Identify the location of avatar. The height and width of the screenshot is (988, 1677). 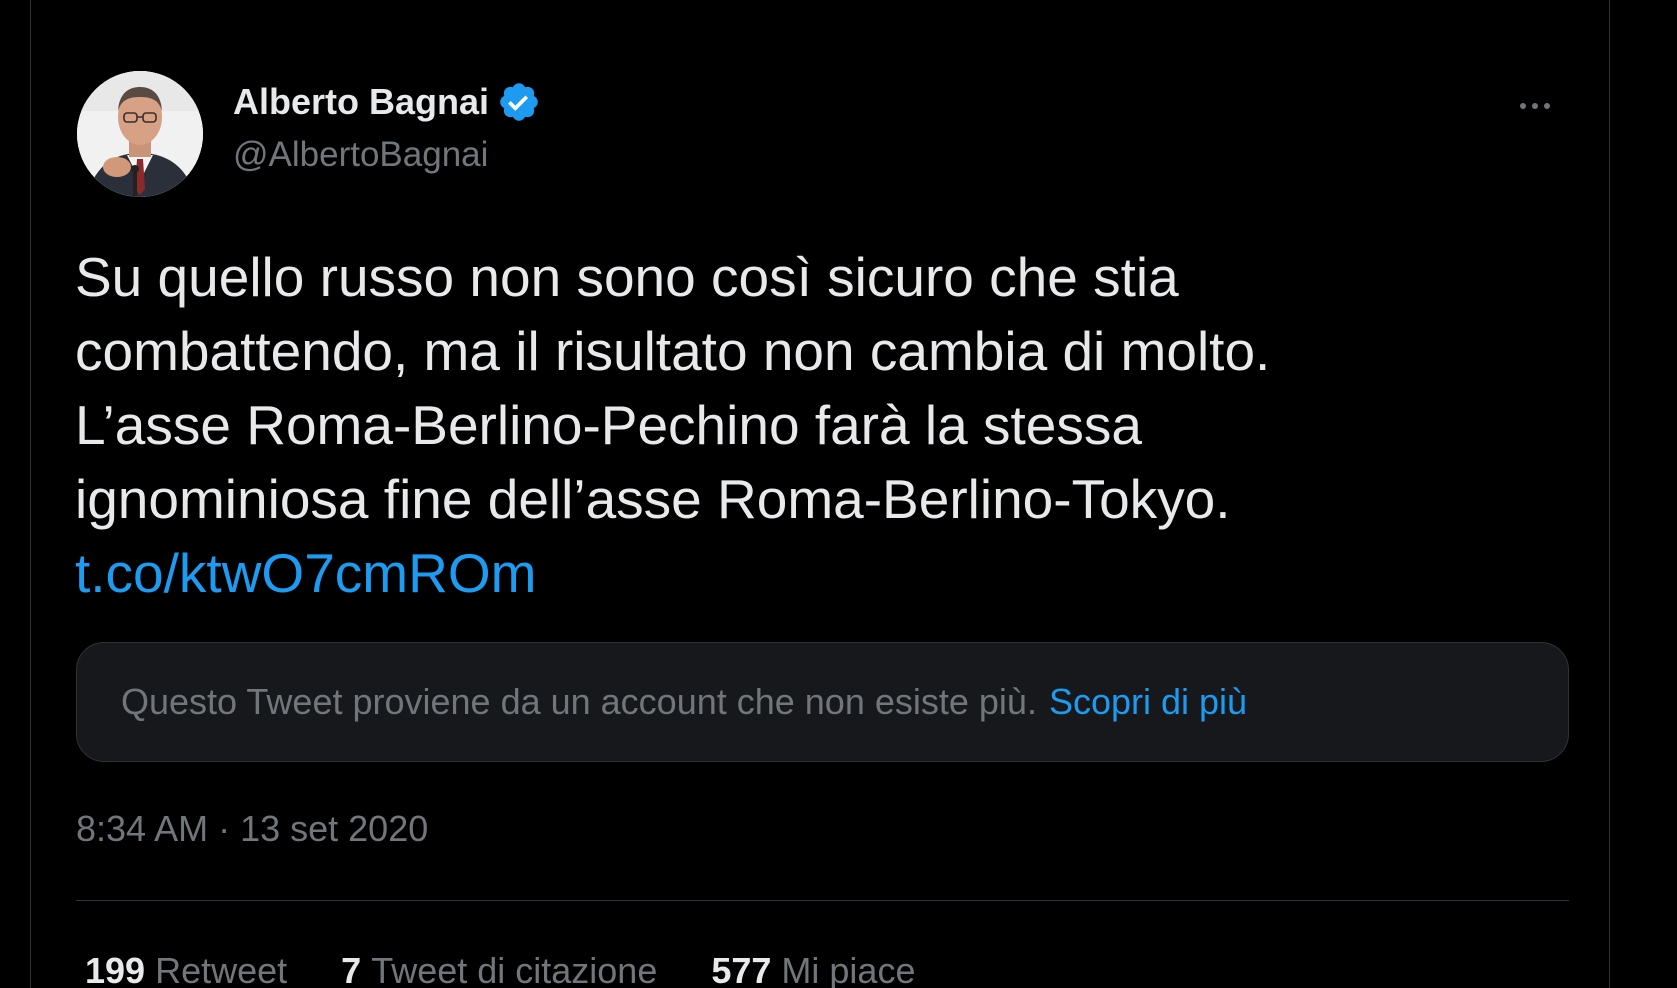
(140, 134).